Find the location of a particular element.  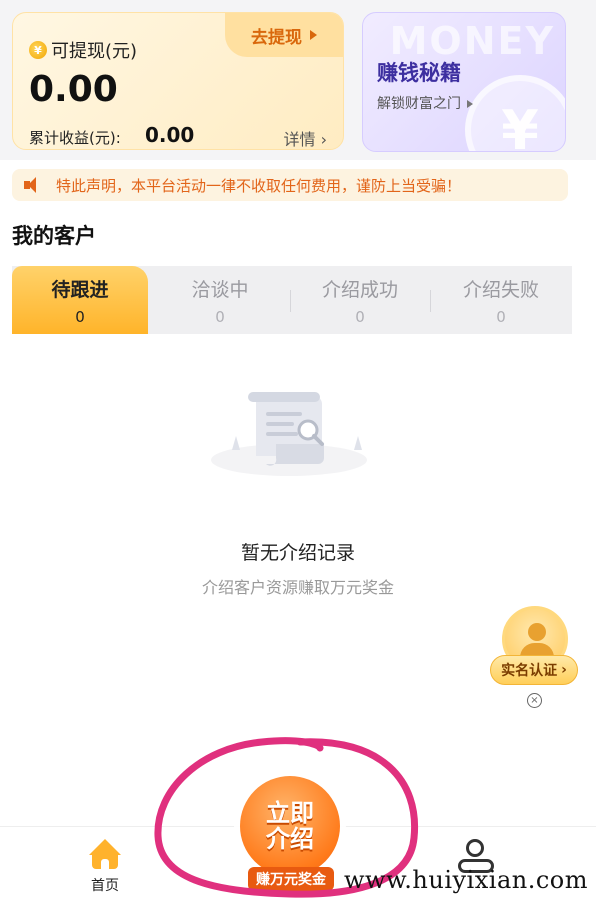

money-secrets-card: MONEY ¥ 赚钱秘籍 解锁财富之门 is located at coordinates (464, 82).